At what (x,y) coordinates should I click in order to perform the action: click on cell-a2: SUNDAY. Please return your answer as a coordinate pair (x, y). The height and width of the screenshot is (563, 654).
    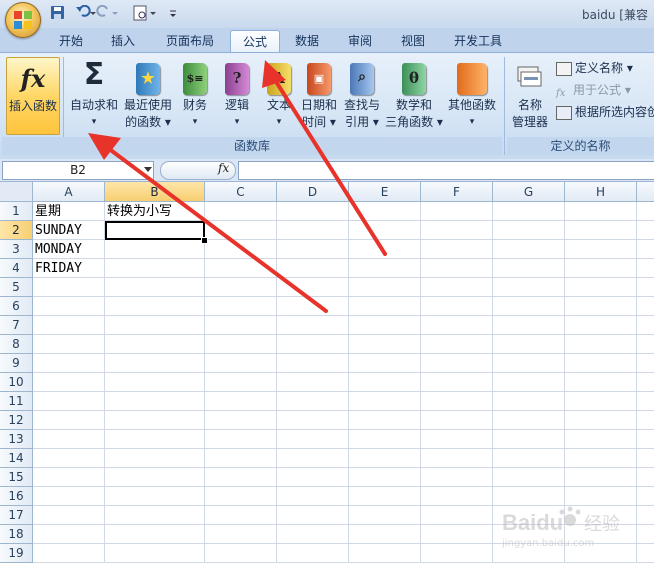
    Looking at the image, I should click on (69, 230).